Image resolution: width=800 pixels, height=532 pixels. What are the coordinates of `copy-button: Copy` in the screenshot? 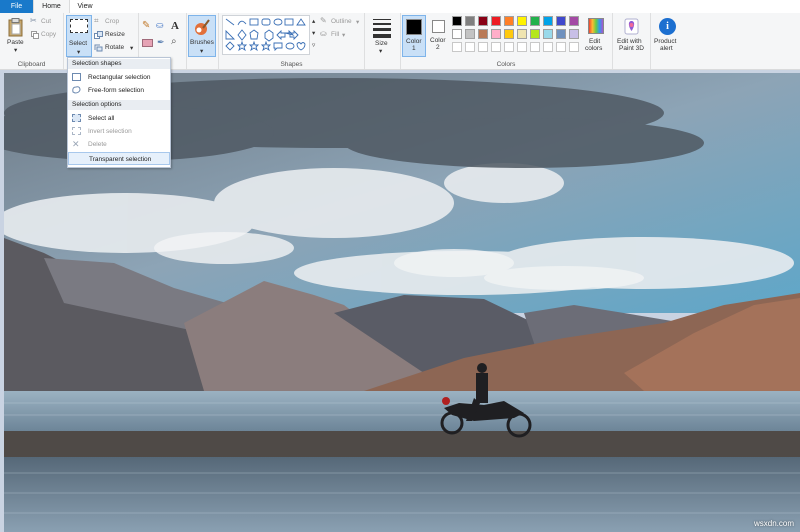 It's located at (45, 35).